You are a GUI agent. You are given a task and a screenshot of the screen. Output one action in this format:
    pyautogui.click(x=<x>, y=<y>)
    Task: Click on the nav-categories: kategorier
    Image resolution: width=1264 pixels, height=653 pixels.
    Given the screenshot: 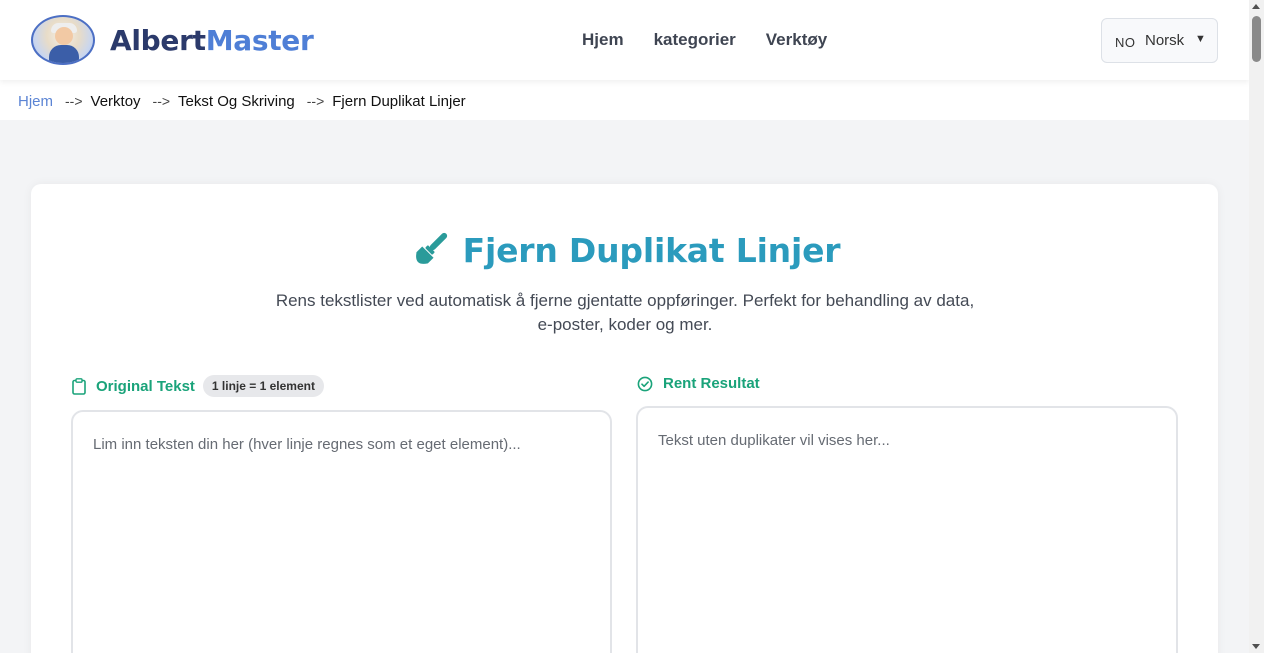 What is the action you would take?
    pyautogui.click(x=695, y=40)
    